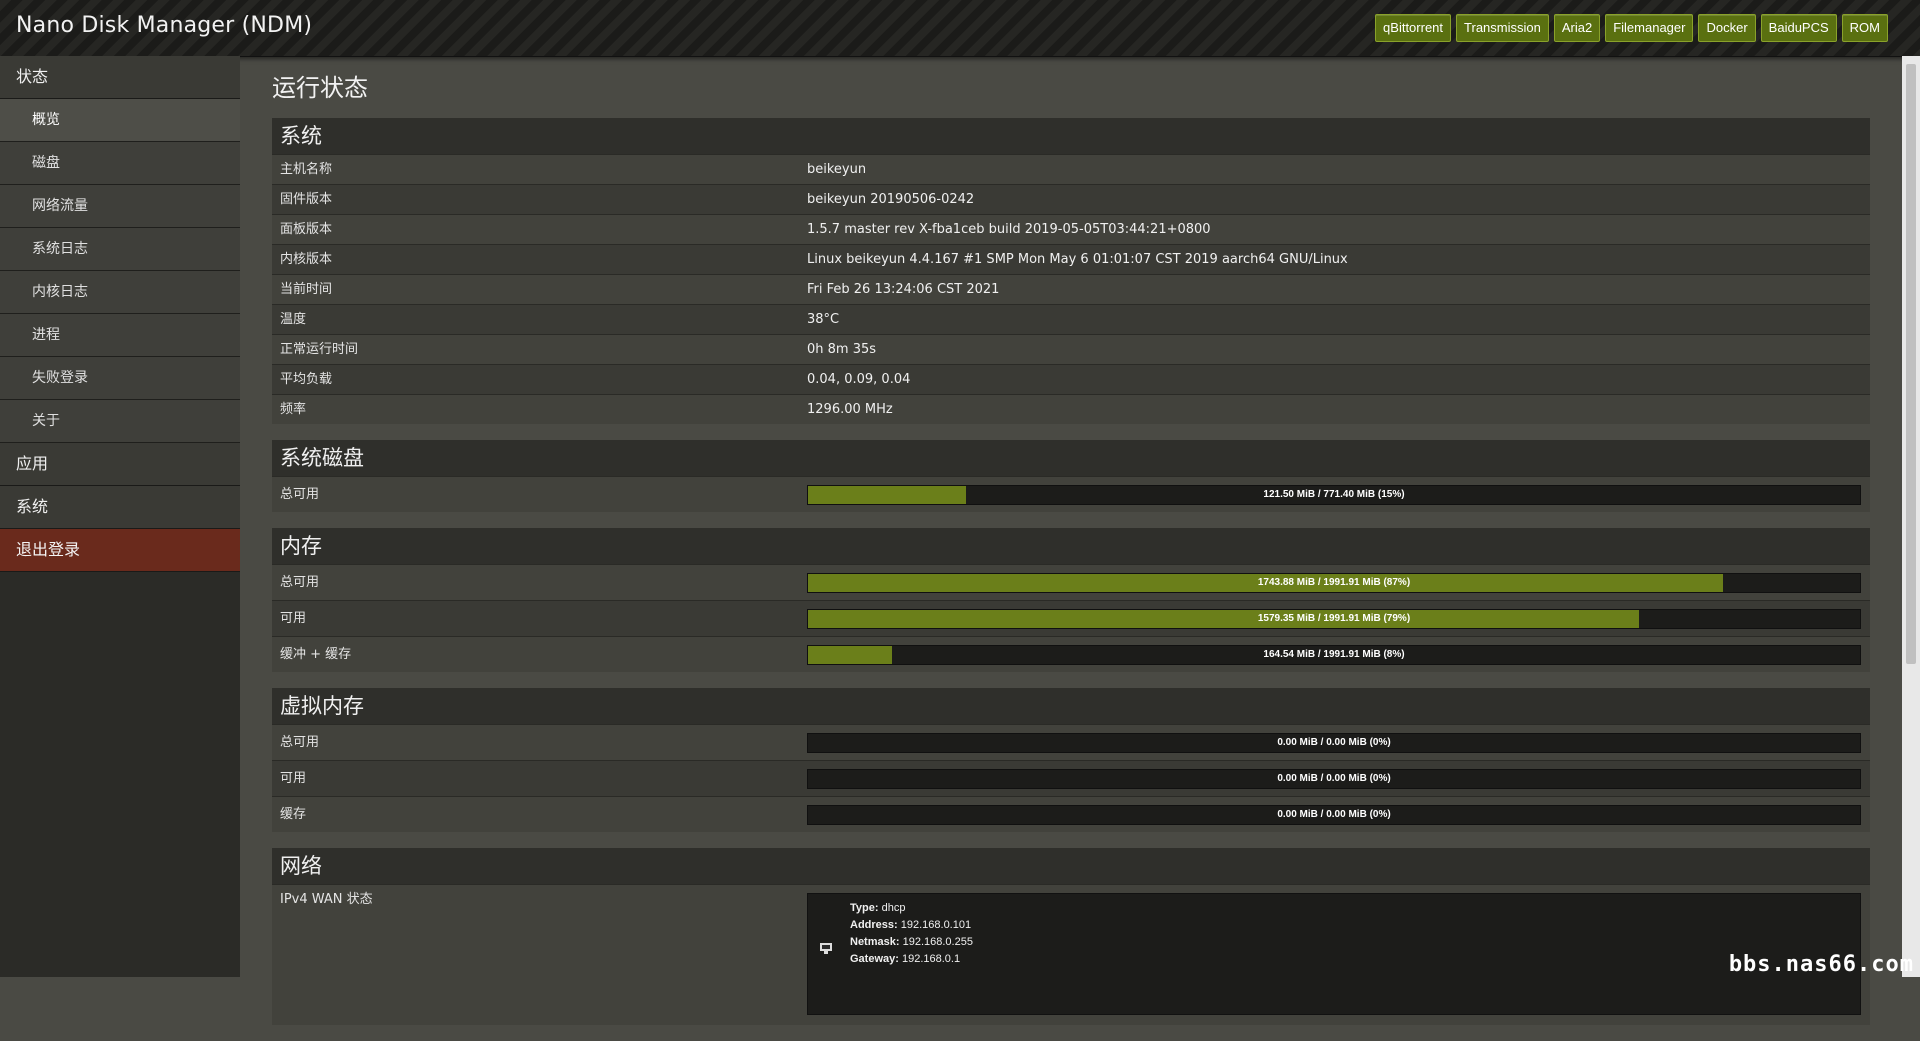 This screenshot has height=1041, width=1920. I want to click on table-row: 缓冲 + 缓存 164.54 MiB / 1991.91 MiB (8%), so click(1071, 654).